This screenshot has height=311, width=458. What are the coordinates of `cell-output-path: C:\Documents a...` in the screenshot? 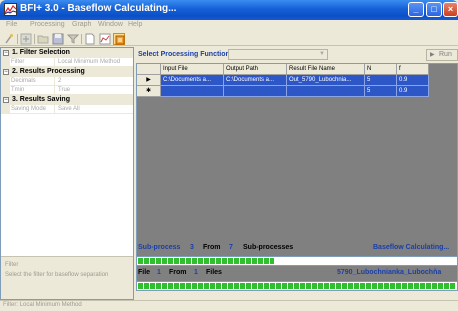 It's located at (255, 80).